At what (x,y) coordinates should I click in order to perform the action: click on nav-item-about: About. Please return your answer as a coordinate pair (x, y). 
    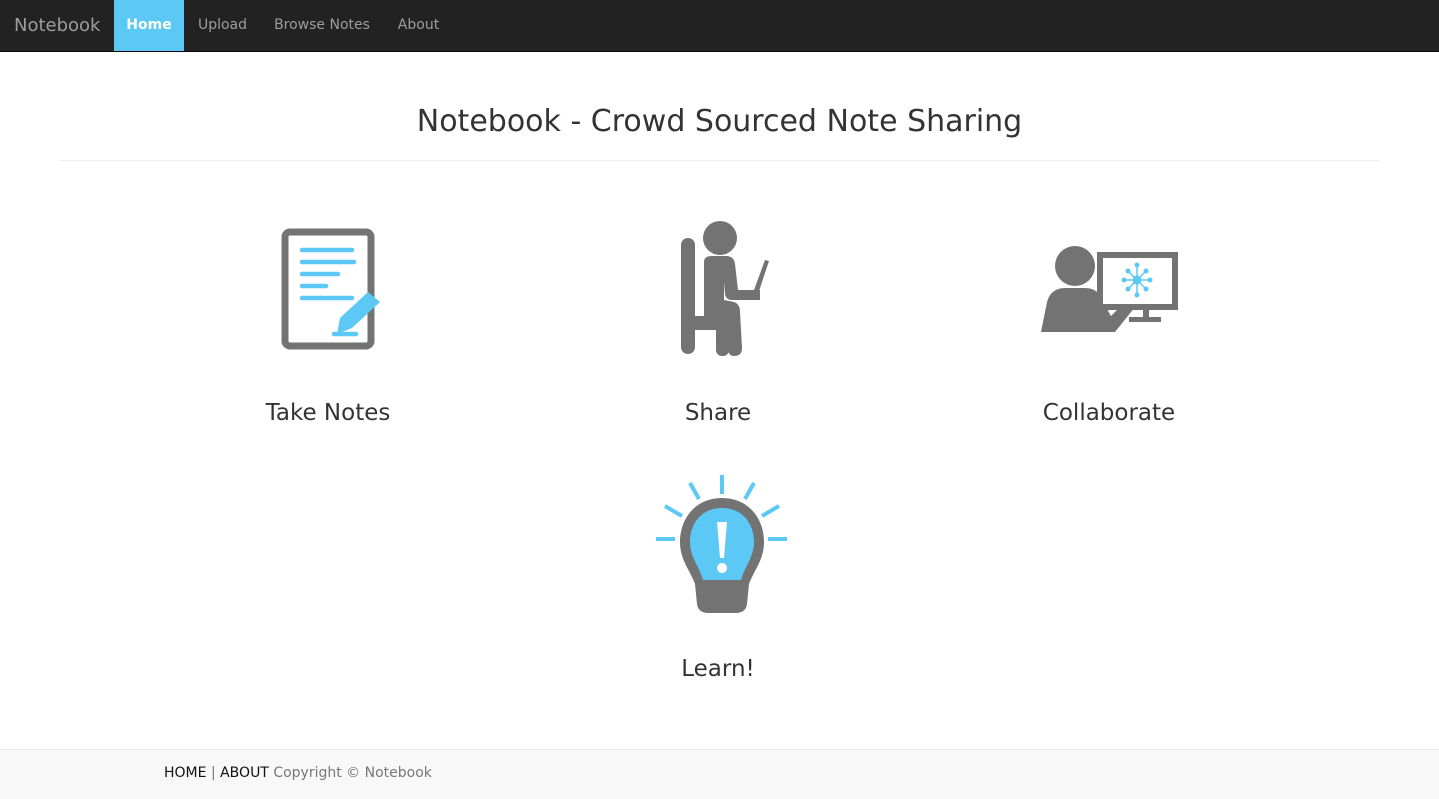
    Looking at the image, I should click on (418, 25).